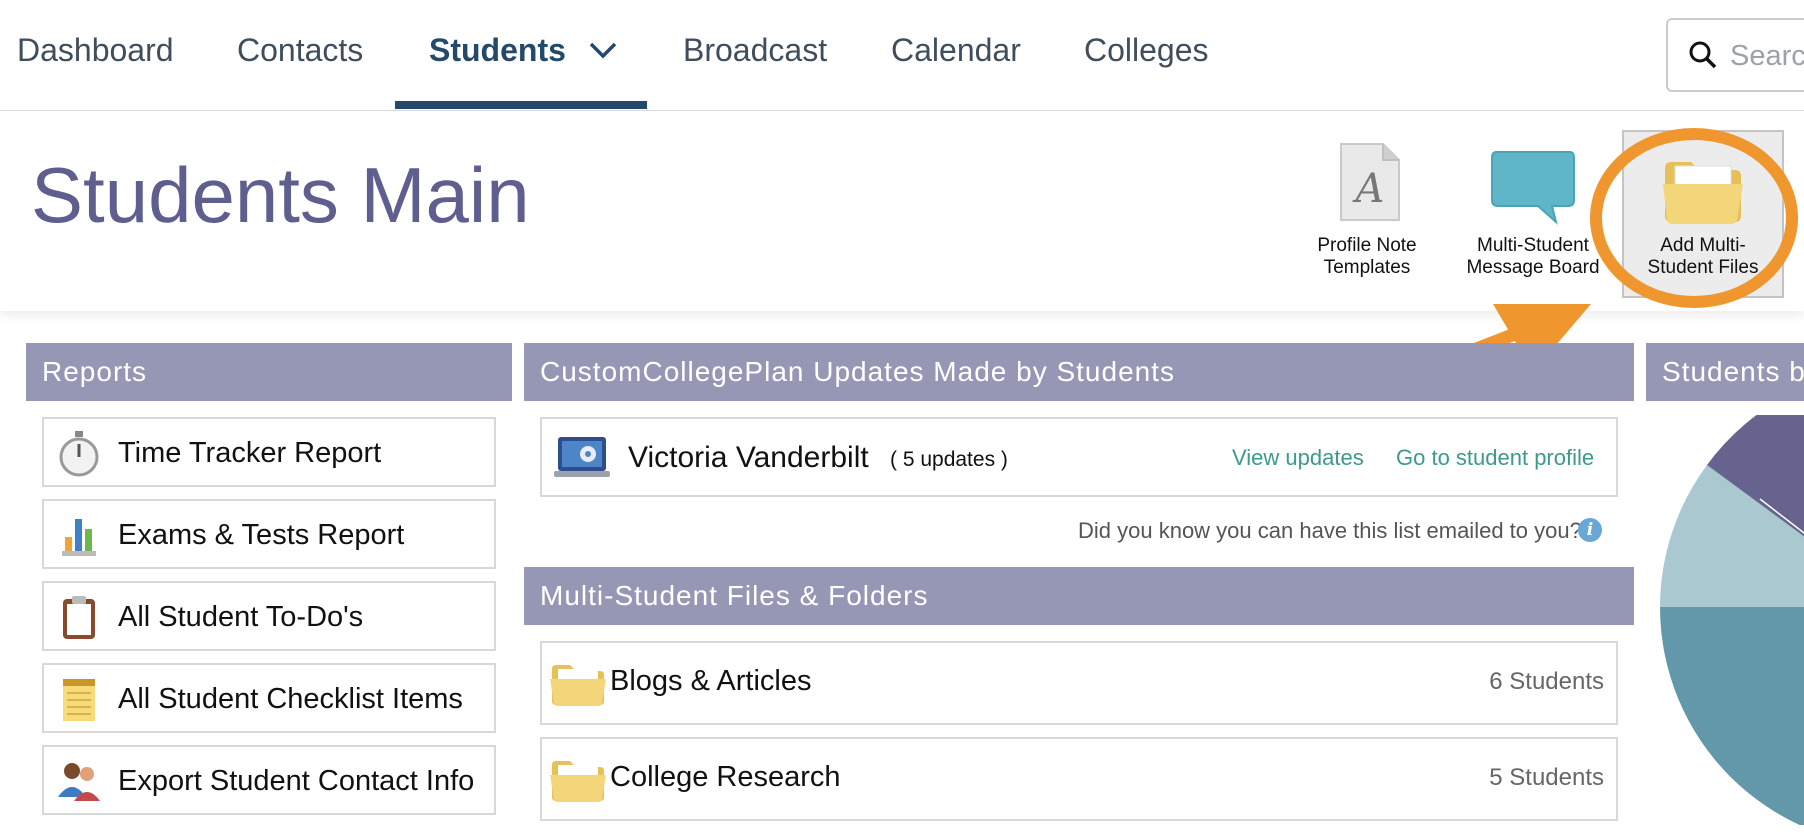 Image resolution: width=1804 pixels, height=832 pixels. I want to click on report-label: All Student To-Do's, so click(241, 617).